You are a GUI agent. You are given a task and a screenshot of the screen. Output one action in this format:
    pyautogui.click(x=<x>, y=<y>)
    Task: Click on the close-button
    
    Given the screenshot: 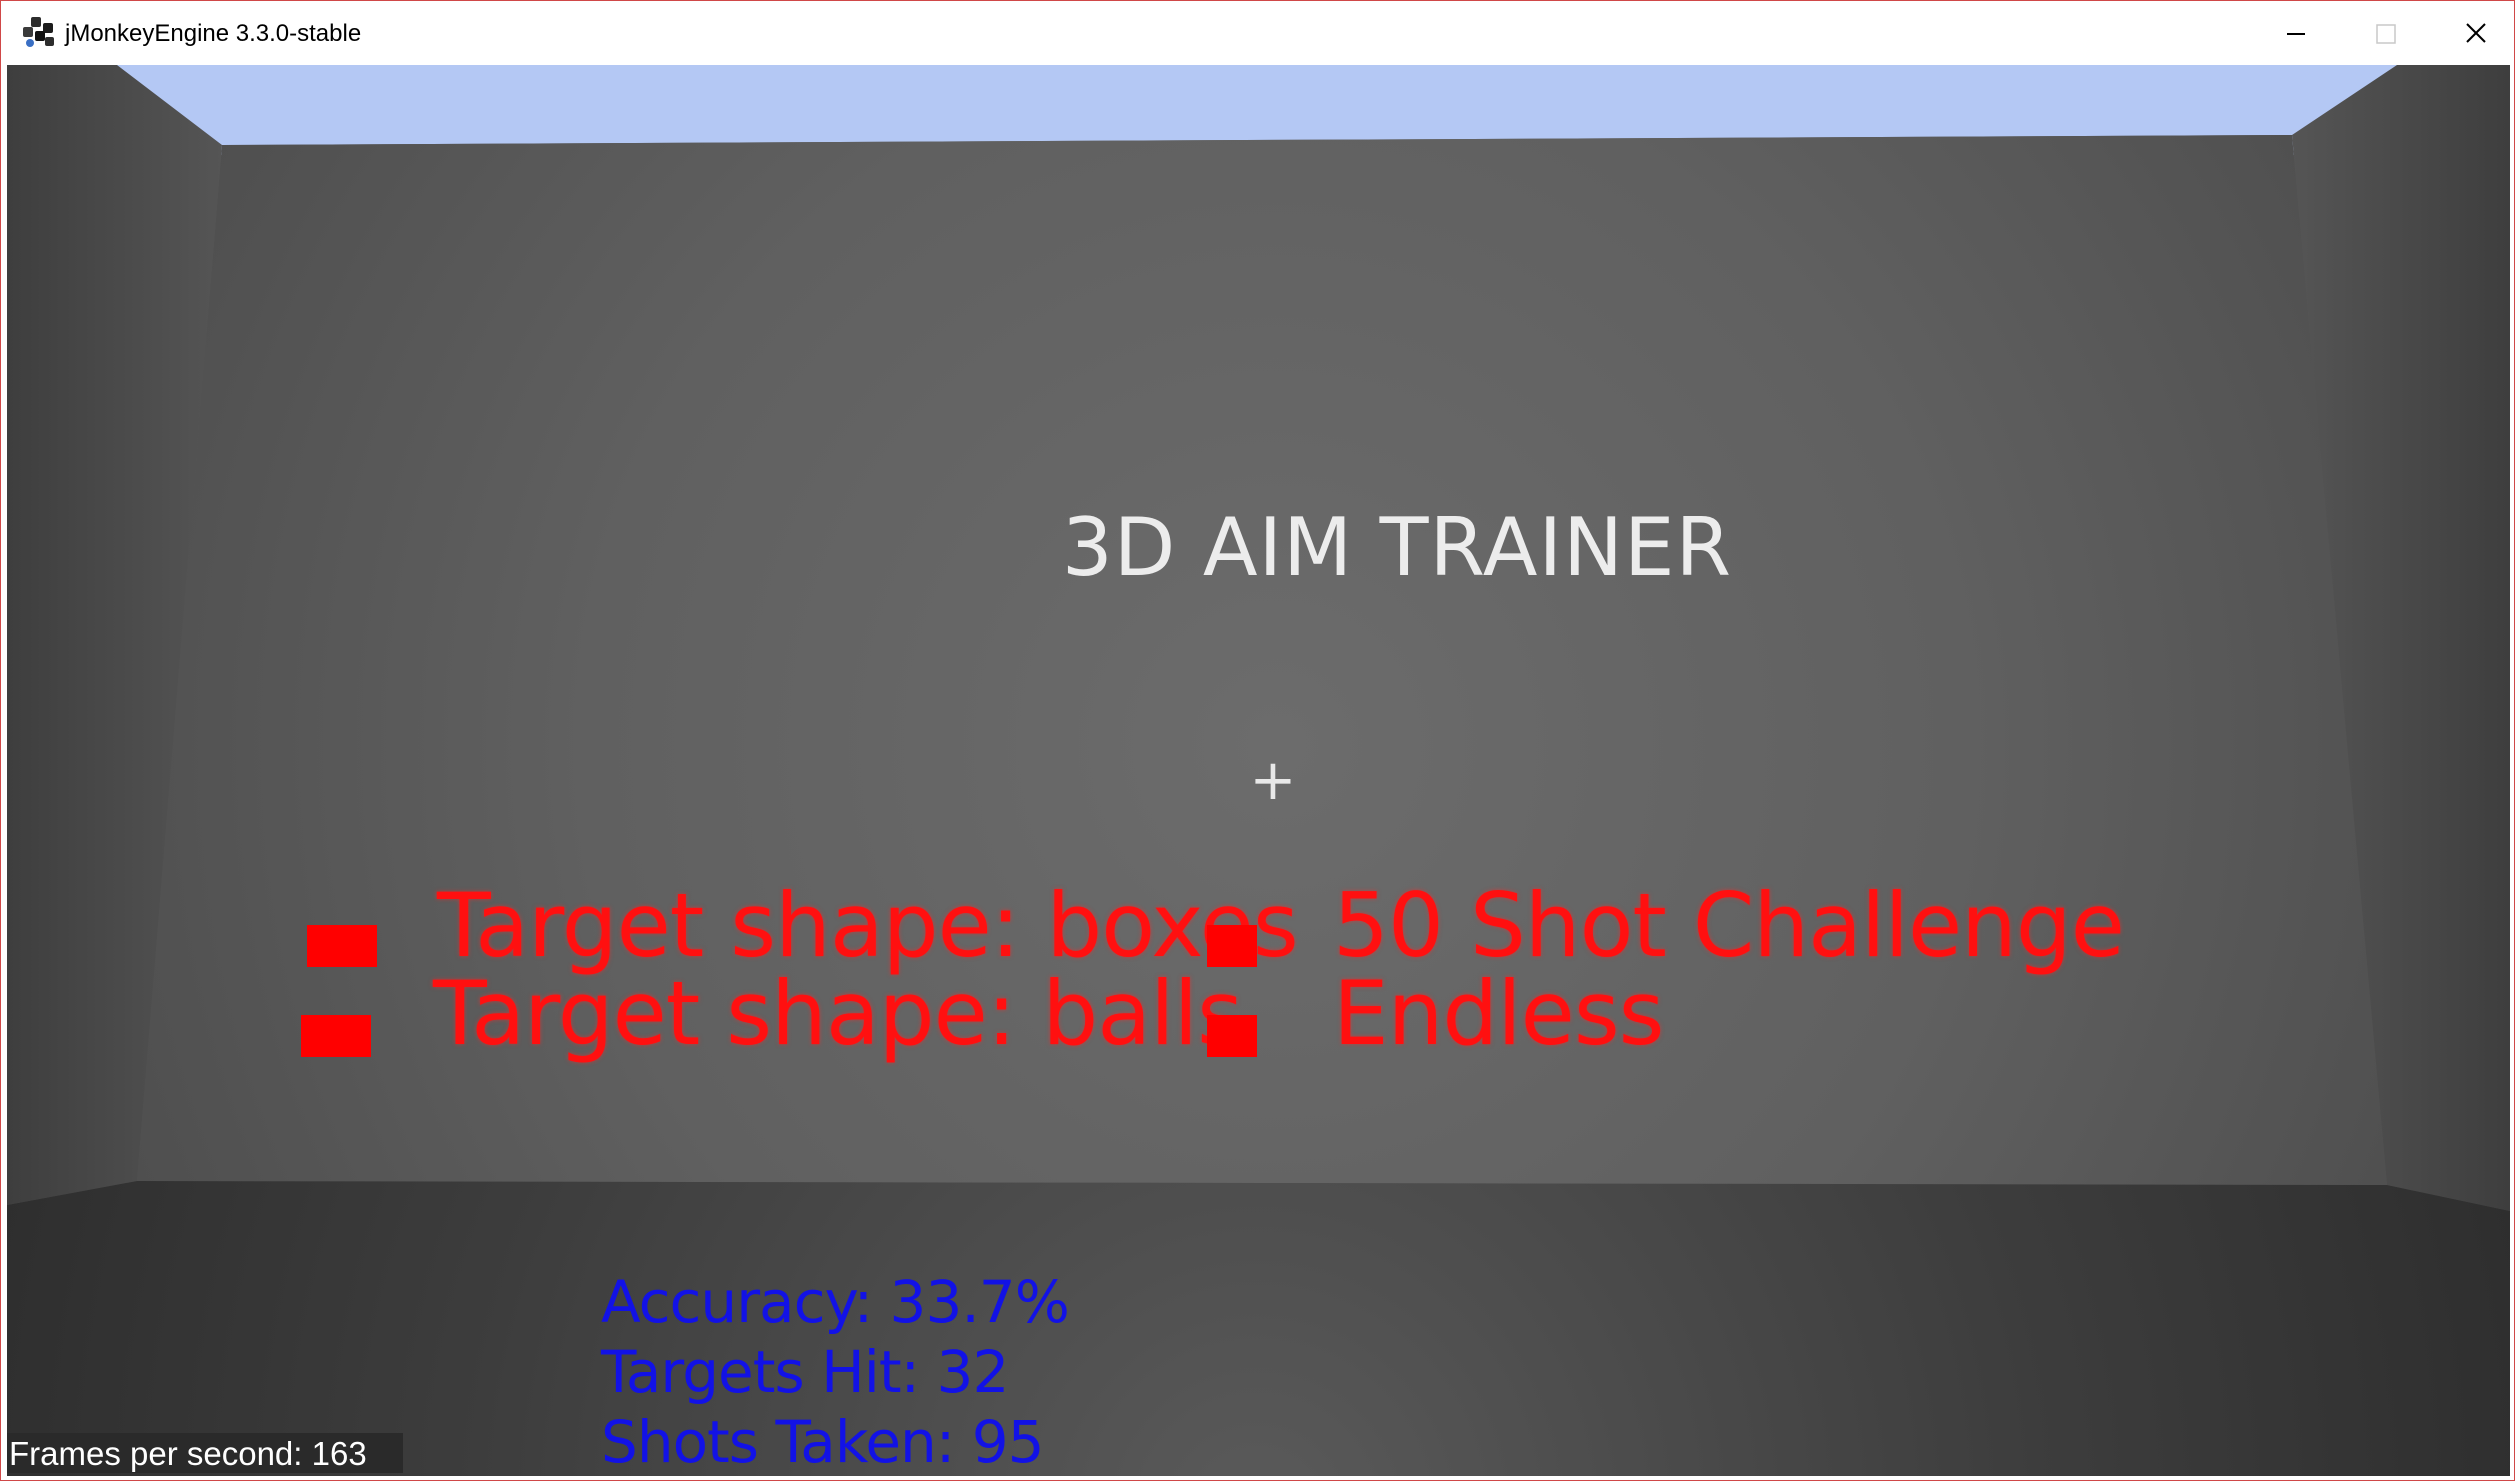 What is the action you would take?
    pyautogui.click(x=2472, y=33)
    